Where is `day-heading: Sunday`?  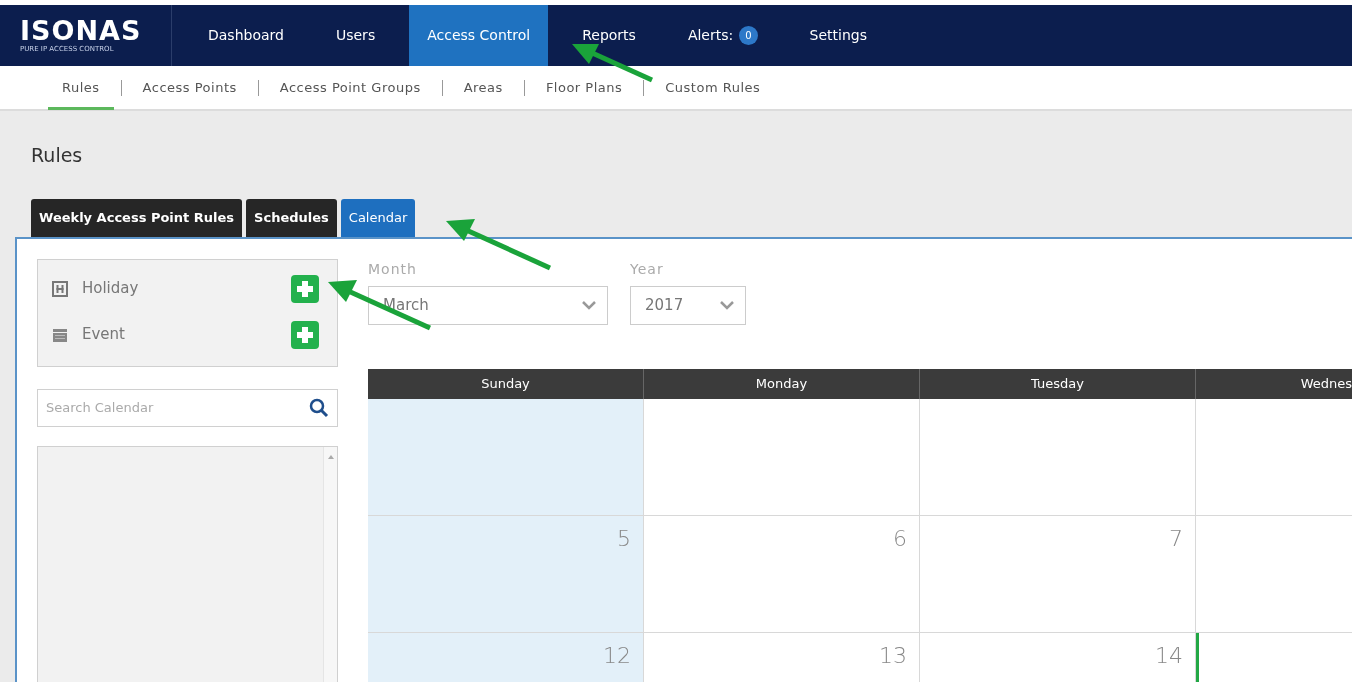
day-heading: Sunday is located at coordinates (506, 383).